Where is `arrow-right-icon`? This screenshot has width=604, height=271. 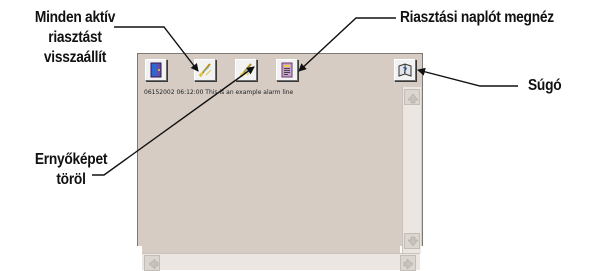
arrow-right-icon is located at coordinates (408, 264).